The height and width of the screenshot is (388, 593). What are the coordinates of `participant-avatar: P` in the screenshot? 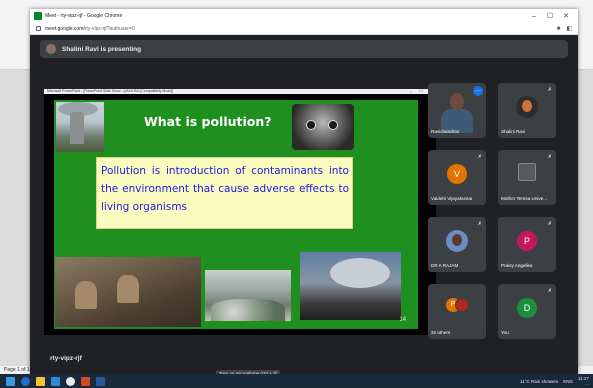 It's located at (527, 241).